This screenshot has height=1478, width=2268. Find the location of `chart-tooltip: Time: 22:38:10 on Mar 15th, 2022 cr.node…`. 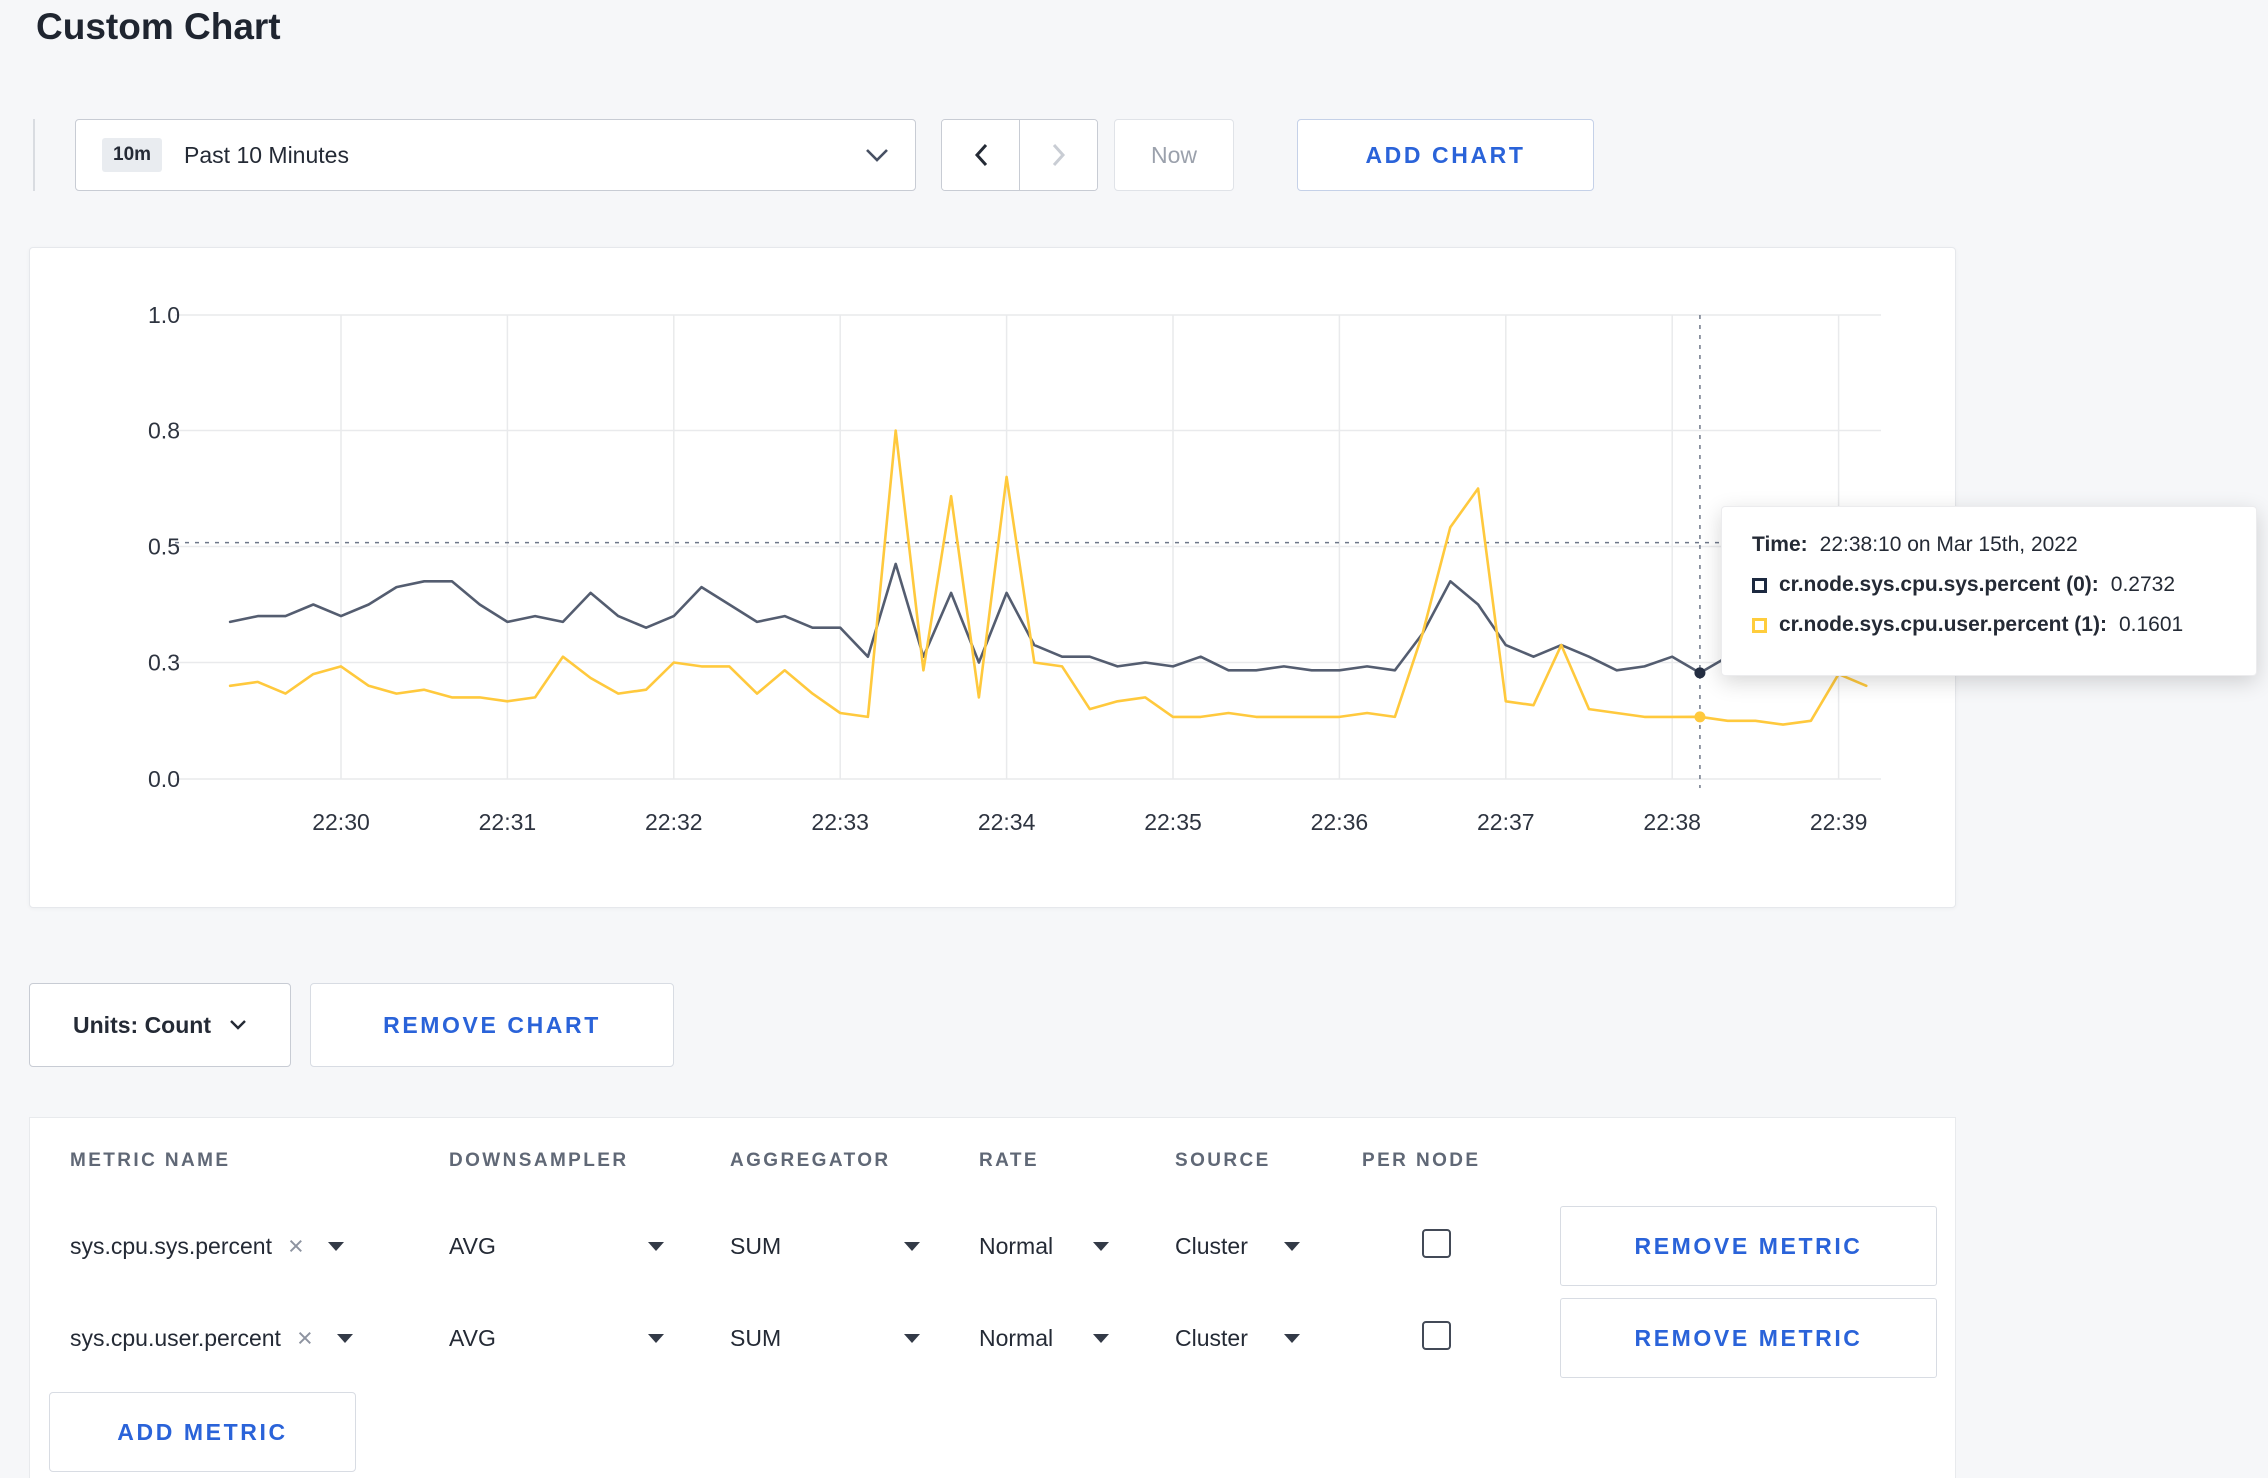

chart-tooltip: Time: 22:38:10 on Mar 15th, 2022 cr.node… is located at coordinates (1989, 591).